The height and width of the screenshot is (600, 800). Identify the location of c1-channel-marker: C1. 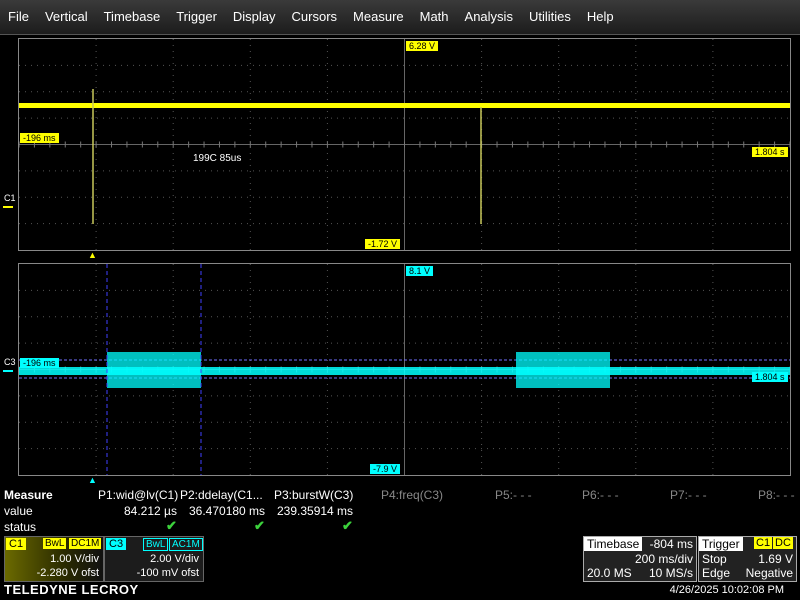
(10, 198).